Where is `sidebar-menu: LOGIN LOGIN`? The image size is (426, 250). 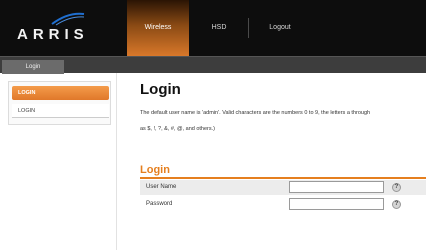 sidebar-menu: LOGIN LOGIN is located at coordinates (59, 103).